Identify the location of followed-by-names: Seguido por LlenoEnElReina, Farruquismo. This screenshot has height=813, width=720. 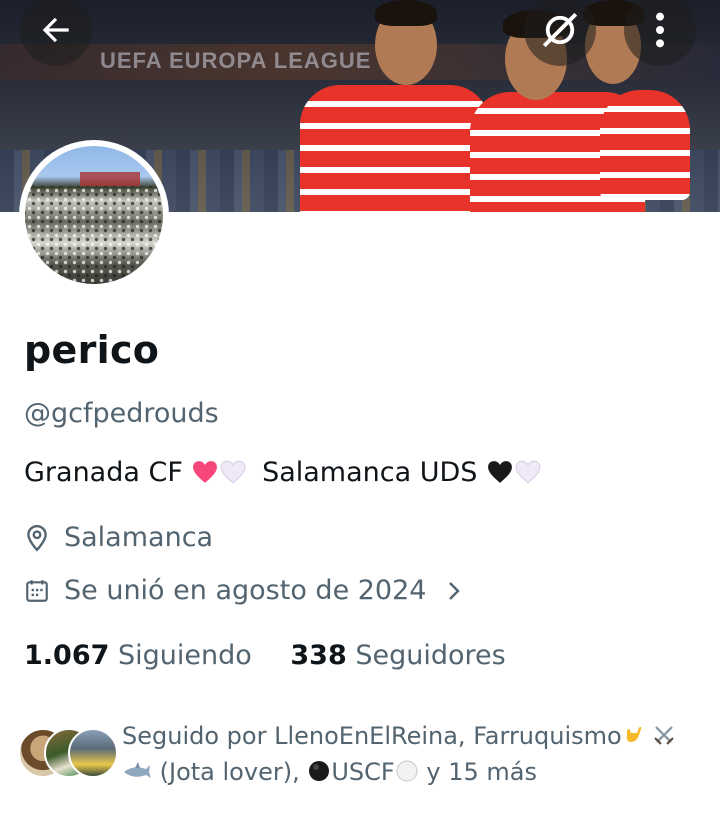
(372, 736).